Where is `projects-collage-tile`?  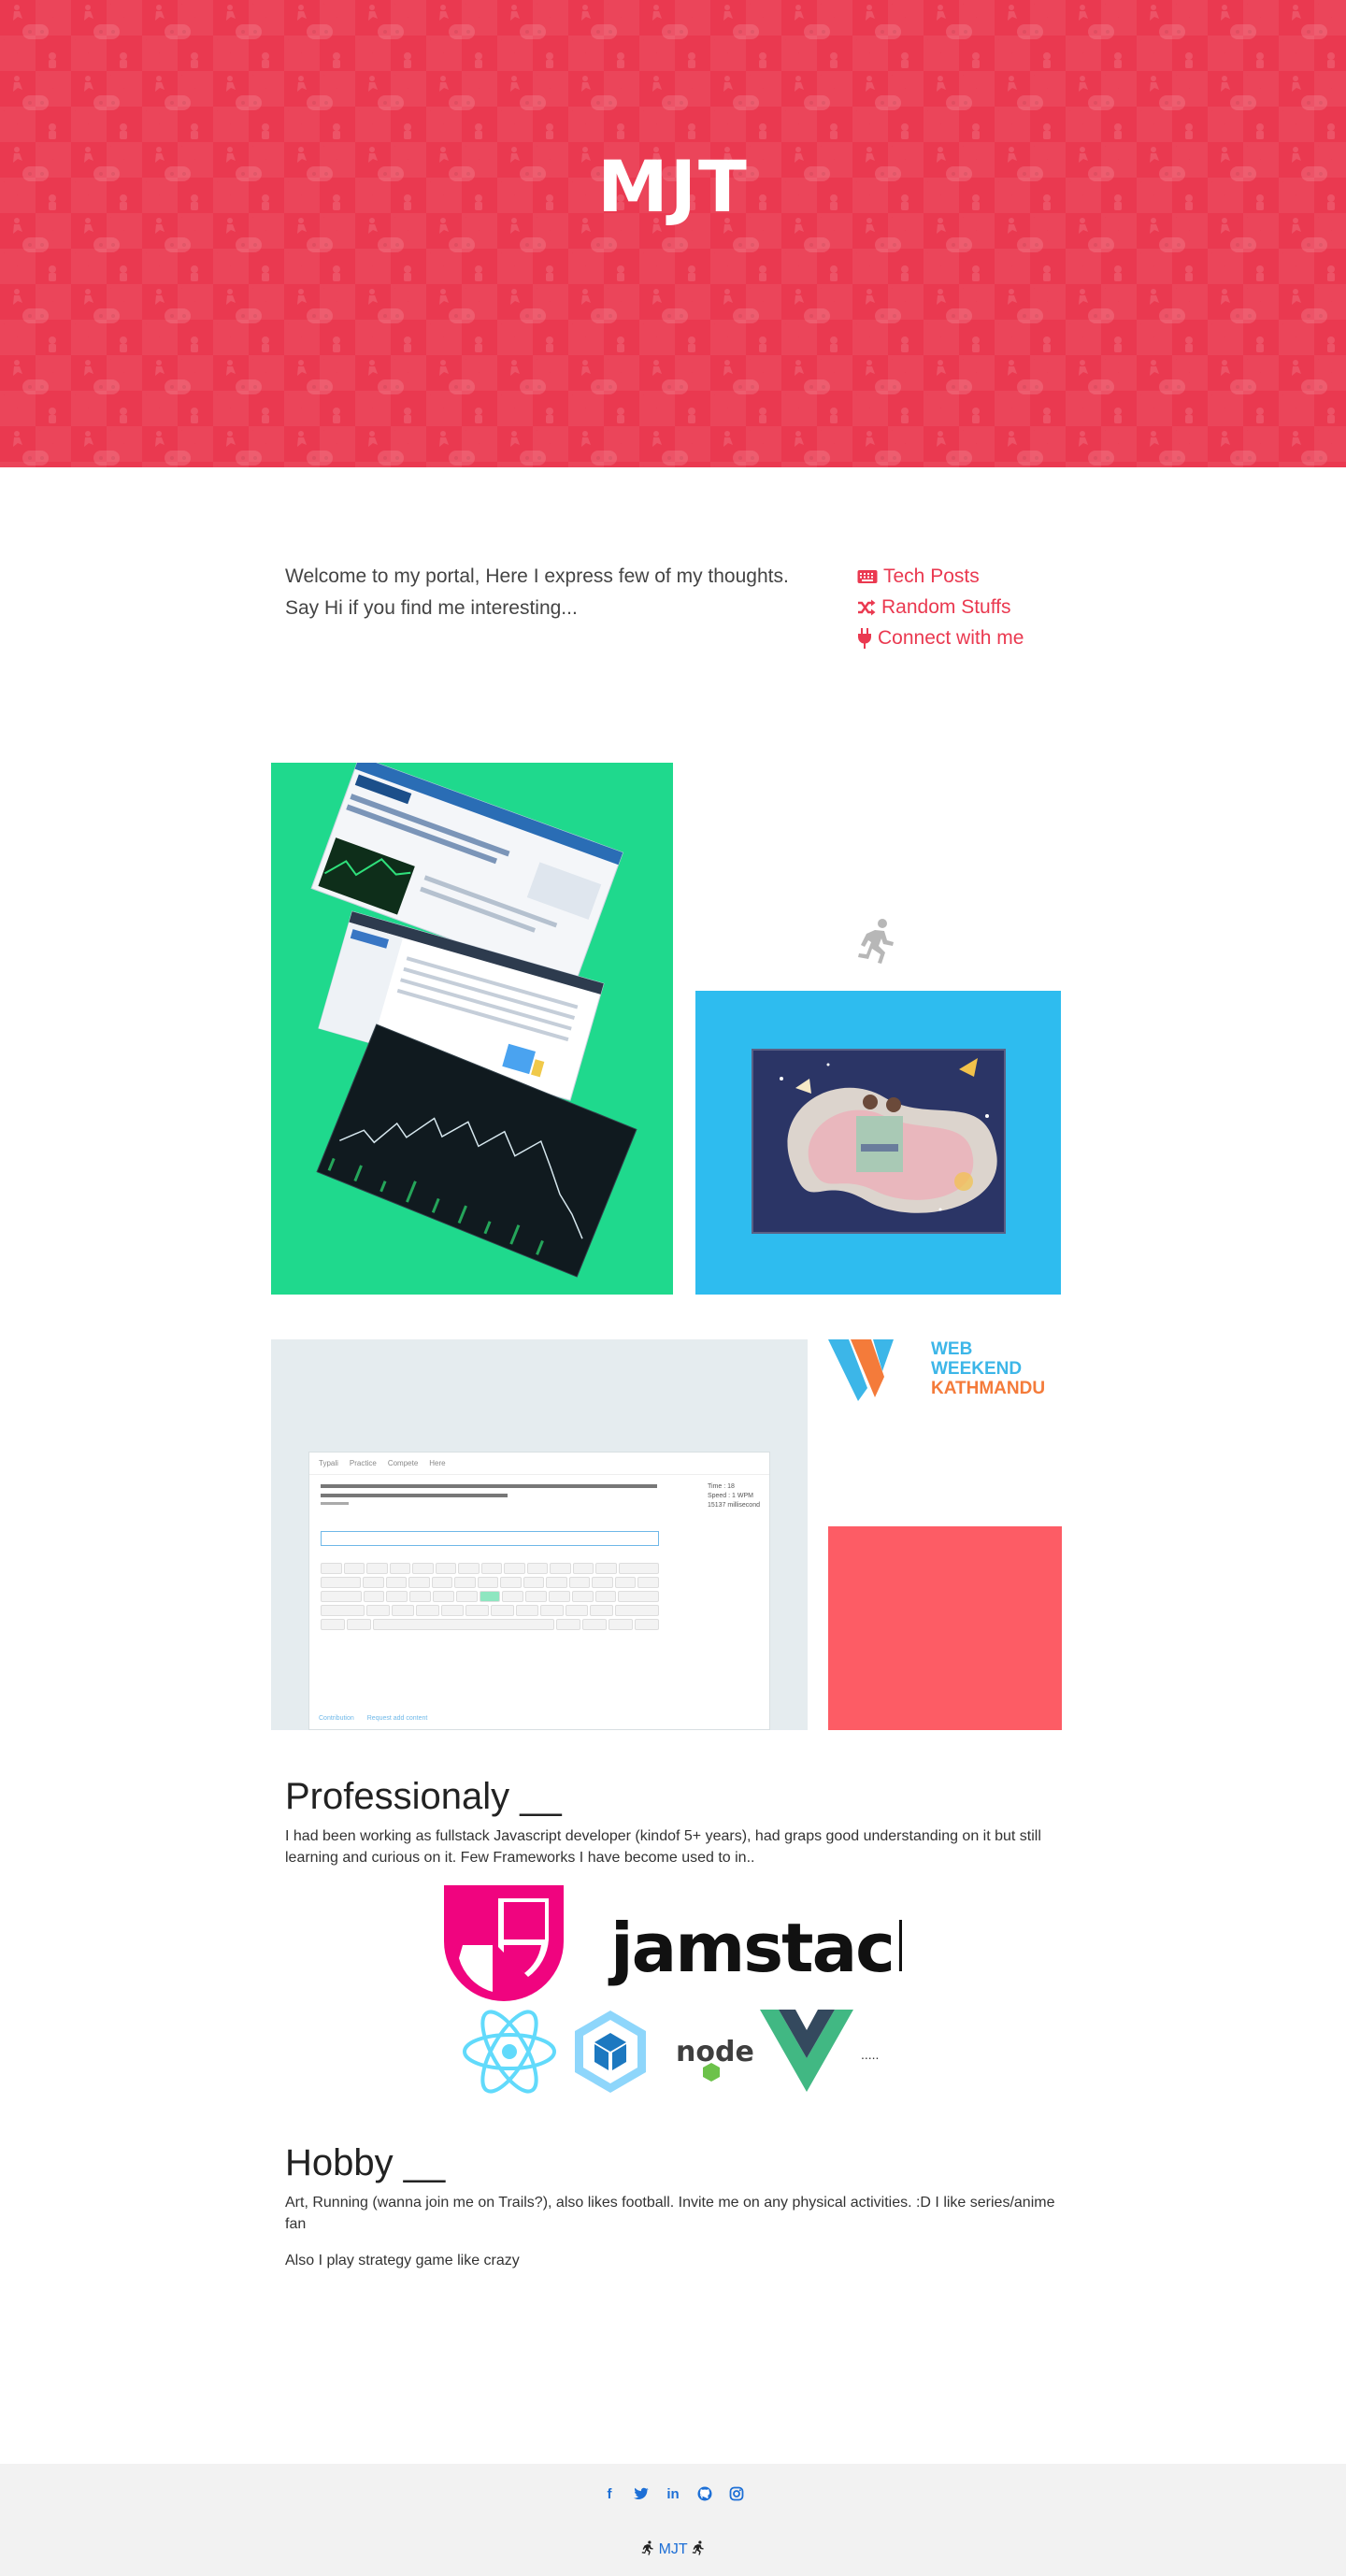 projects-collage-tile is located at coordinates (472, 1029).